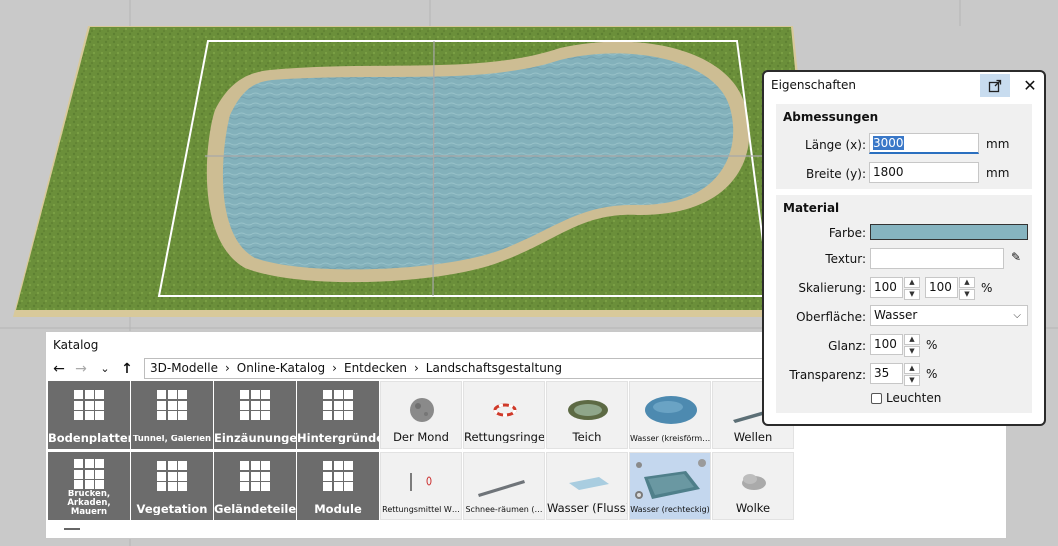  What do you see at coordinates (835, 145) in the screenshot?
I see `length-label: Länge (x):` at bounding box center [835, 145].